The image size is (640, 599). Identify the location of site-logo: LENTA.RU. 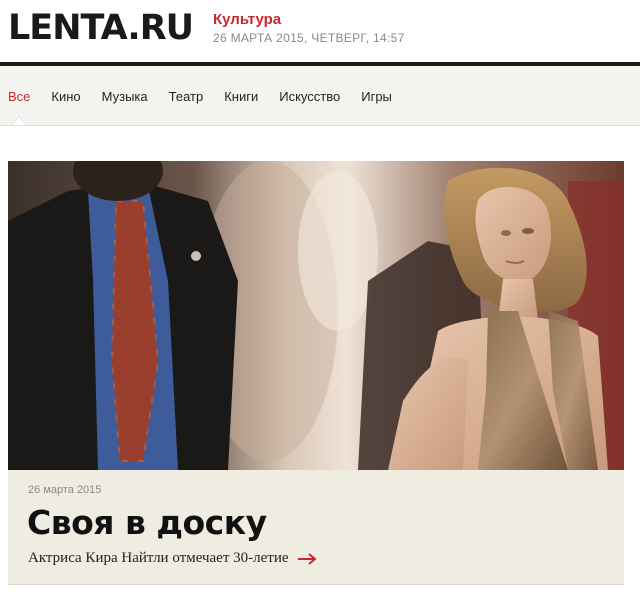
(101, 28).